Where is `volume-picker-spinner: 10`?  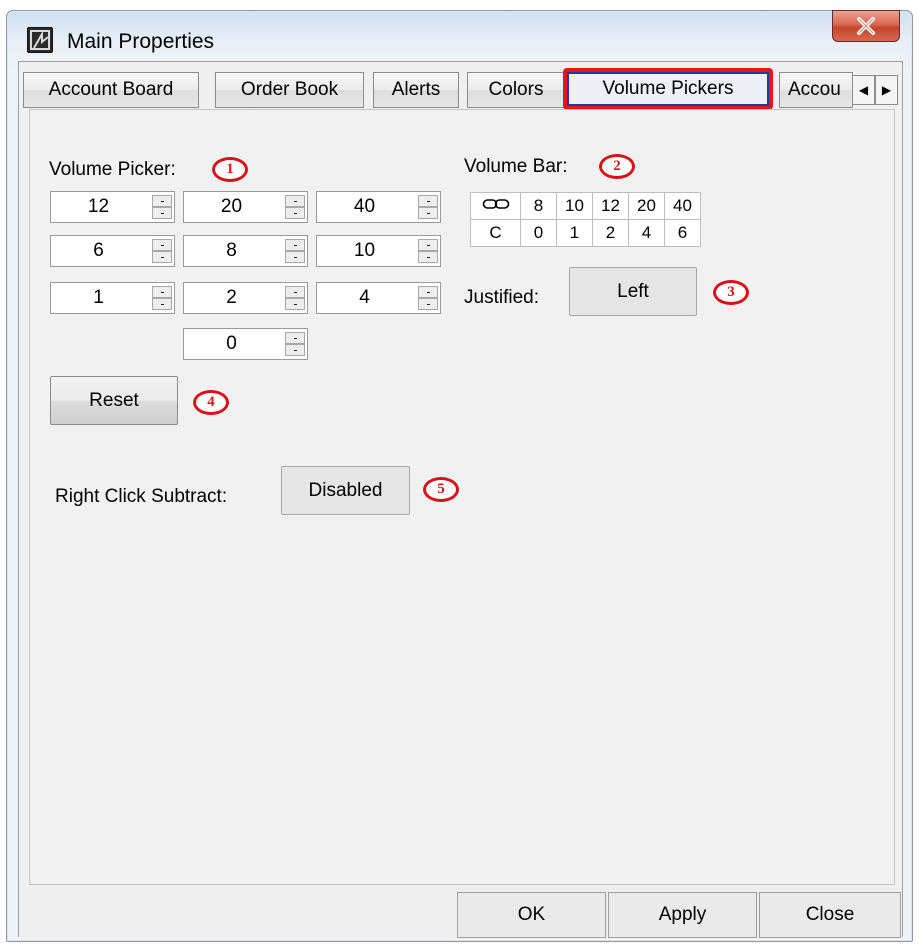 volume-picker-spinner: 10 is located at coordinates (378, 251).